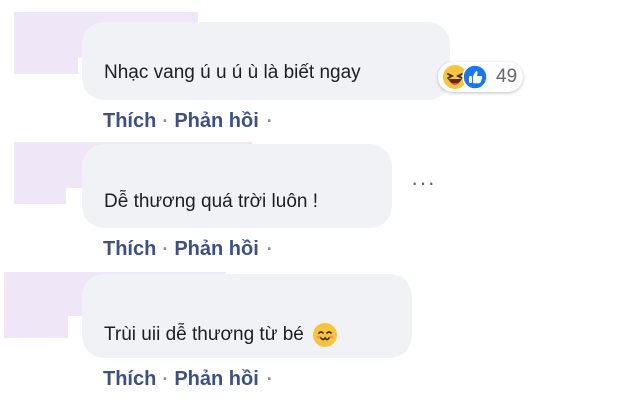  I want to click on reaction-summary: 49, so click(481, 77).